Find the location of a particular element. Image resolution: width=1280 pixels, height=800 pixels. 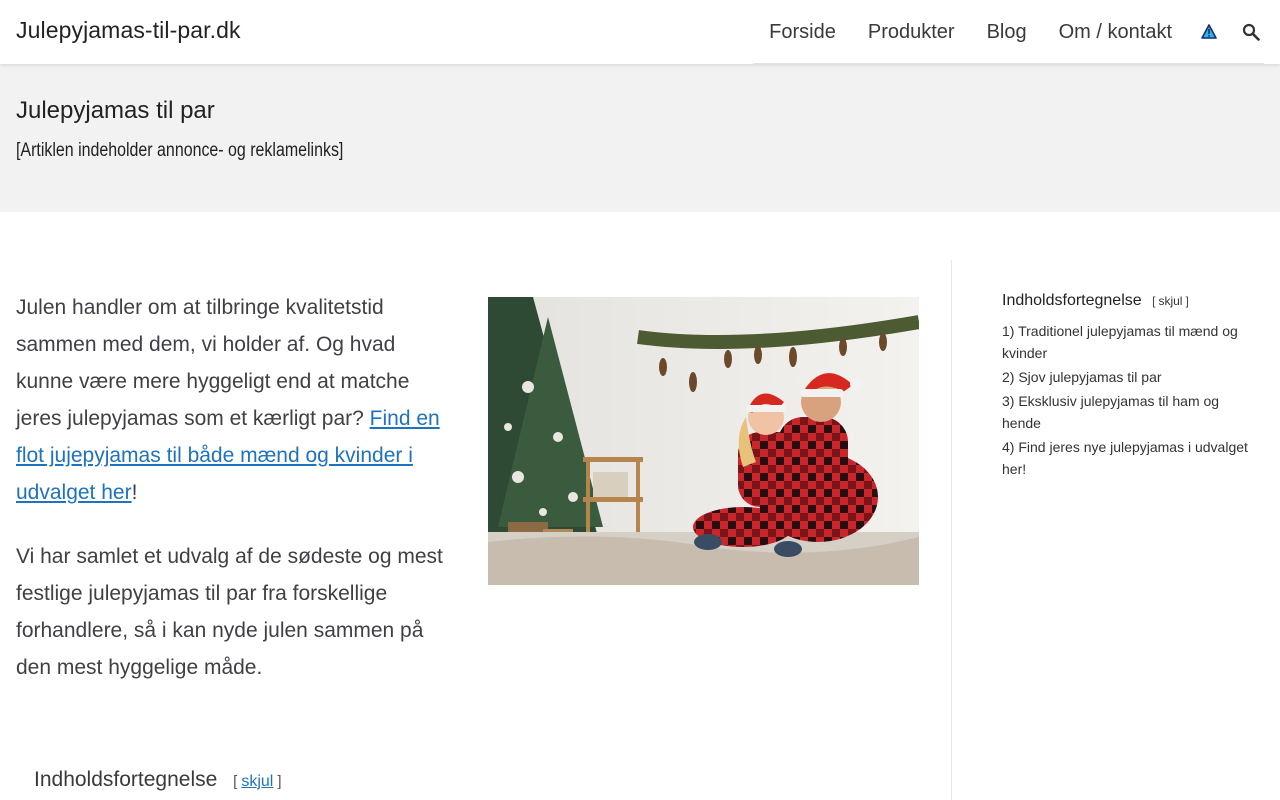

toc-toggle-bracket: [skjul] is located at coordinates (257, 781).